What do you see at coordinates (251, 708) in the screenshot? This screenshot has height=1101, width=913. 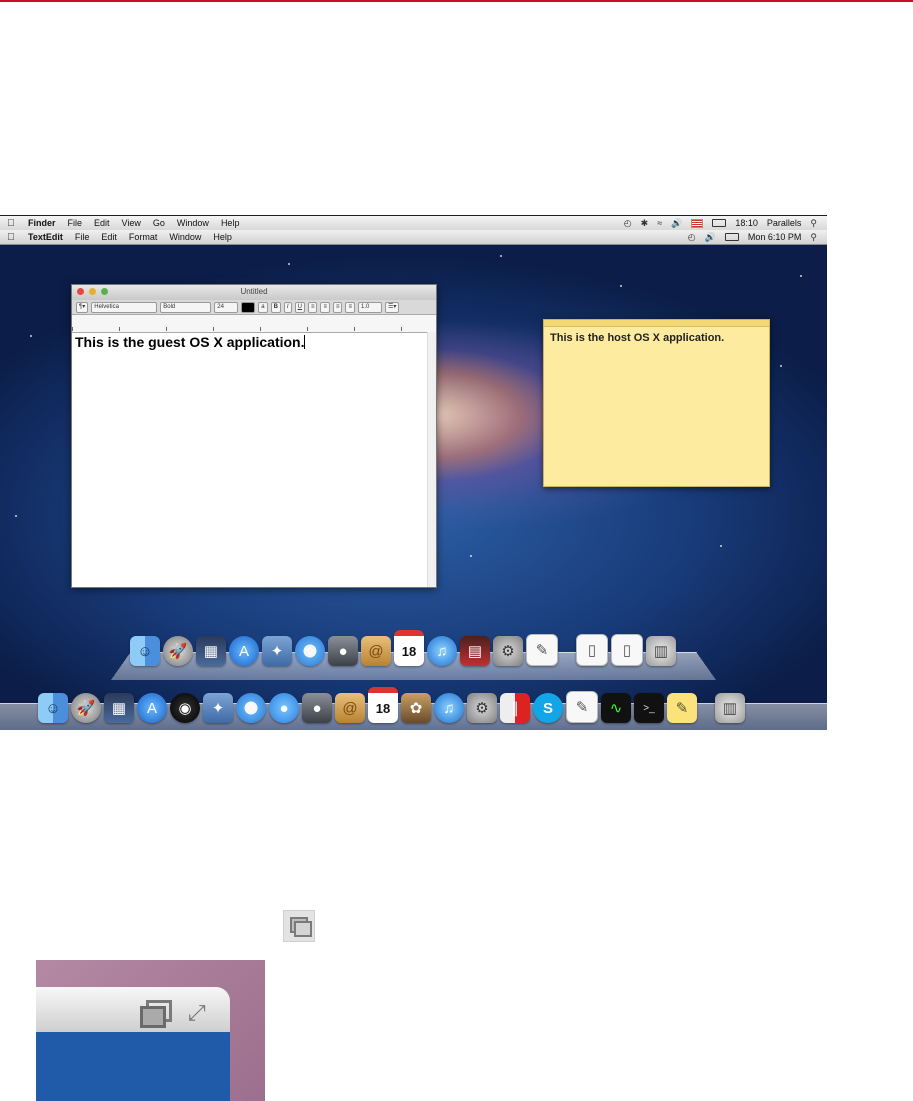 I see `host-safari-icon: ✧` at bounding box center [251, 708].